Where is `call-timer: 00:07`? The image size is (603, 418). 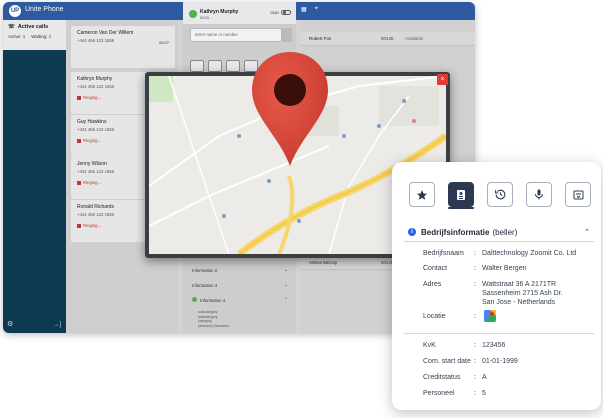
call-timer: 00:07 is located at coordinates (163, 42).